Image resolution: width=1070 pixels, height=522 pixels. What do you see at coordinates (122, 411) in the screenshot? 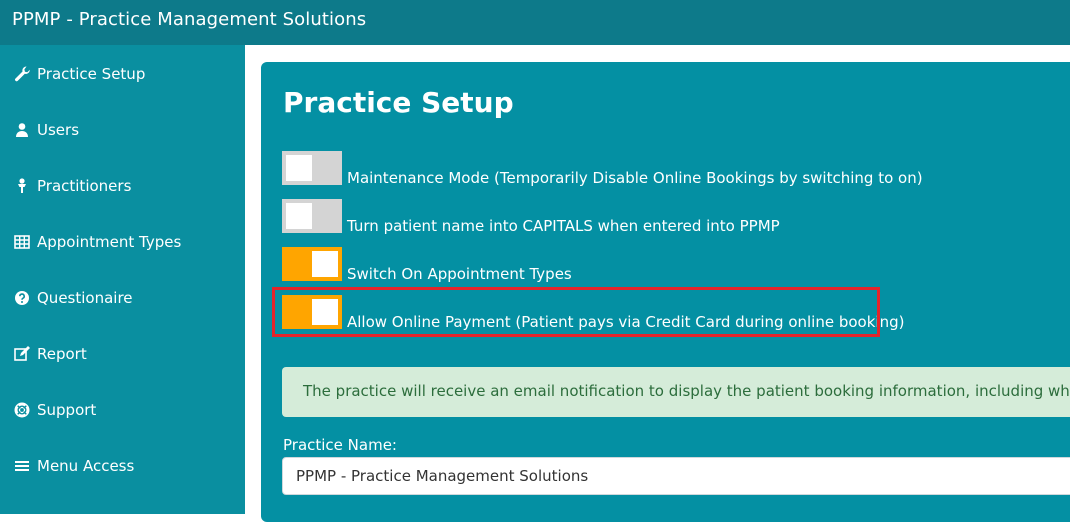
I see `sidebar-item-support: Support` at bounding box center [122, 411].